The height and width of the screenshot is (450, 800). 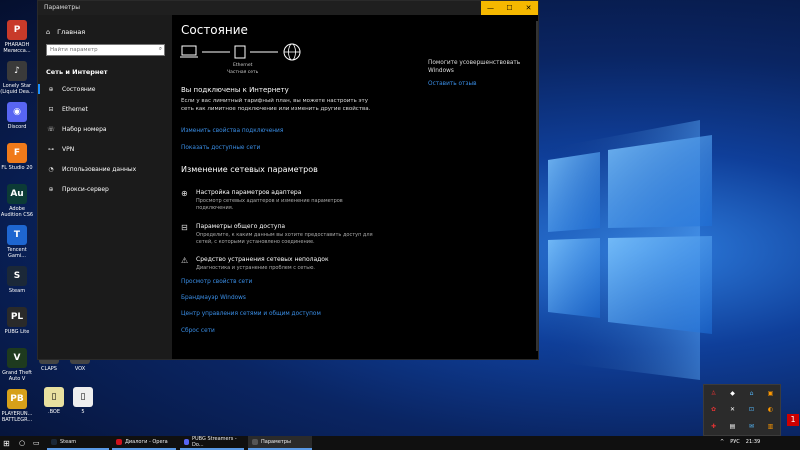 I want to click on nav-home: ⌂ Главная, so click(x=65, y=32).